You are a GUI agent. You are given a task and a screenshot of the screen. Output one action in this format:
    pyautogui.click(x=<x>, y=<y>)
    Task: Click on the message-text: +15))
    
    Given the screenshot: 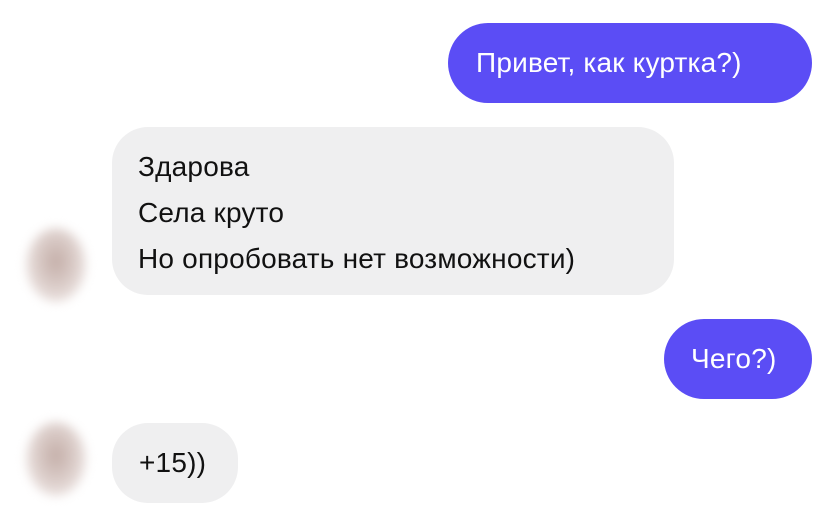 What is the action you would take?
    pyautogui.click(x=173, y=462)
    